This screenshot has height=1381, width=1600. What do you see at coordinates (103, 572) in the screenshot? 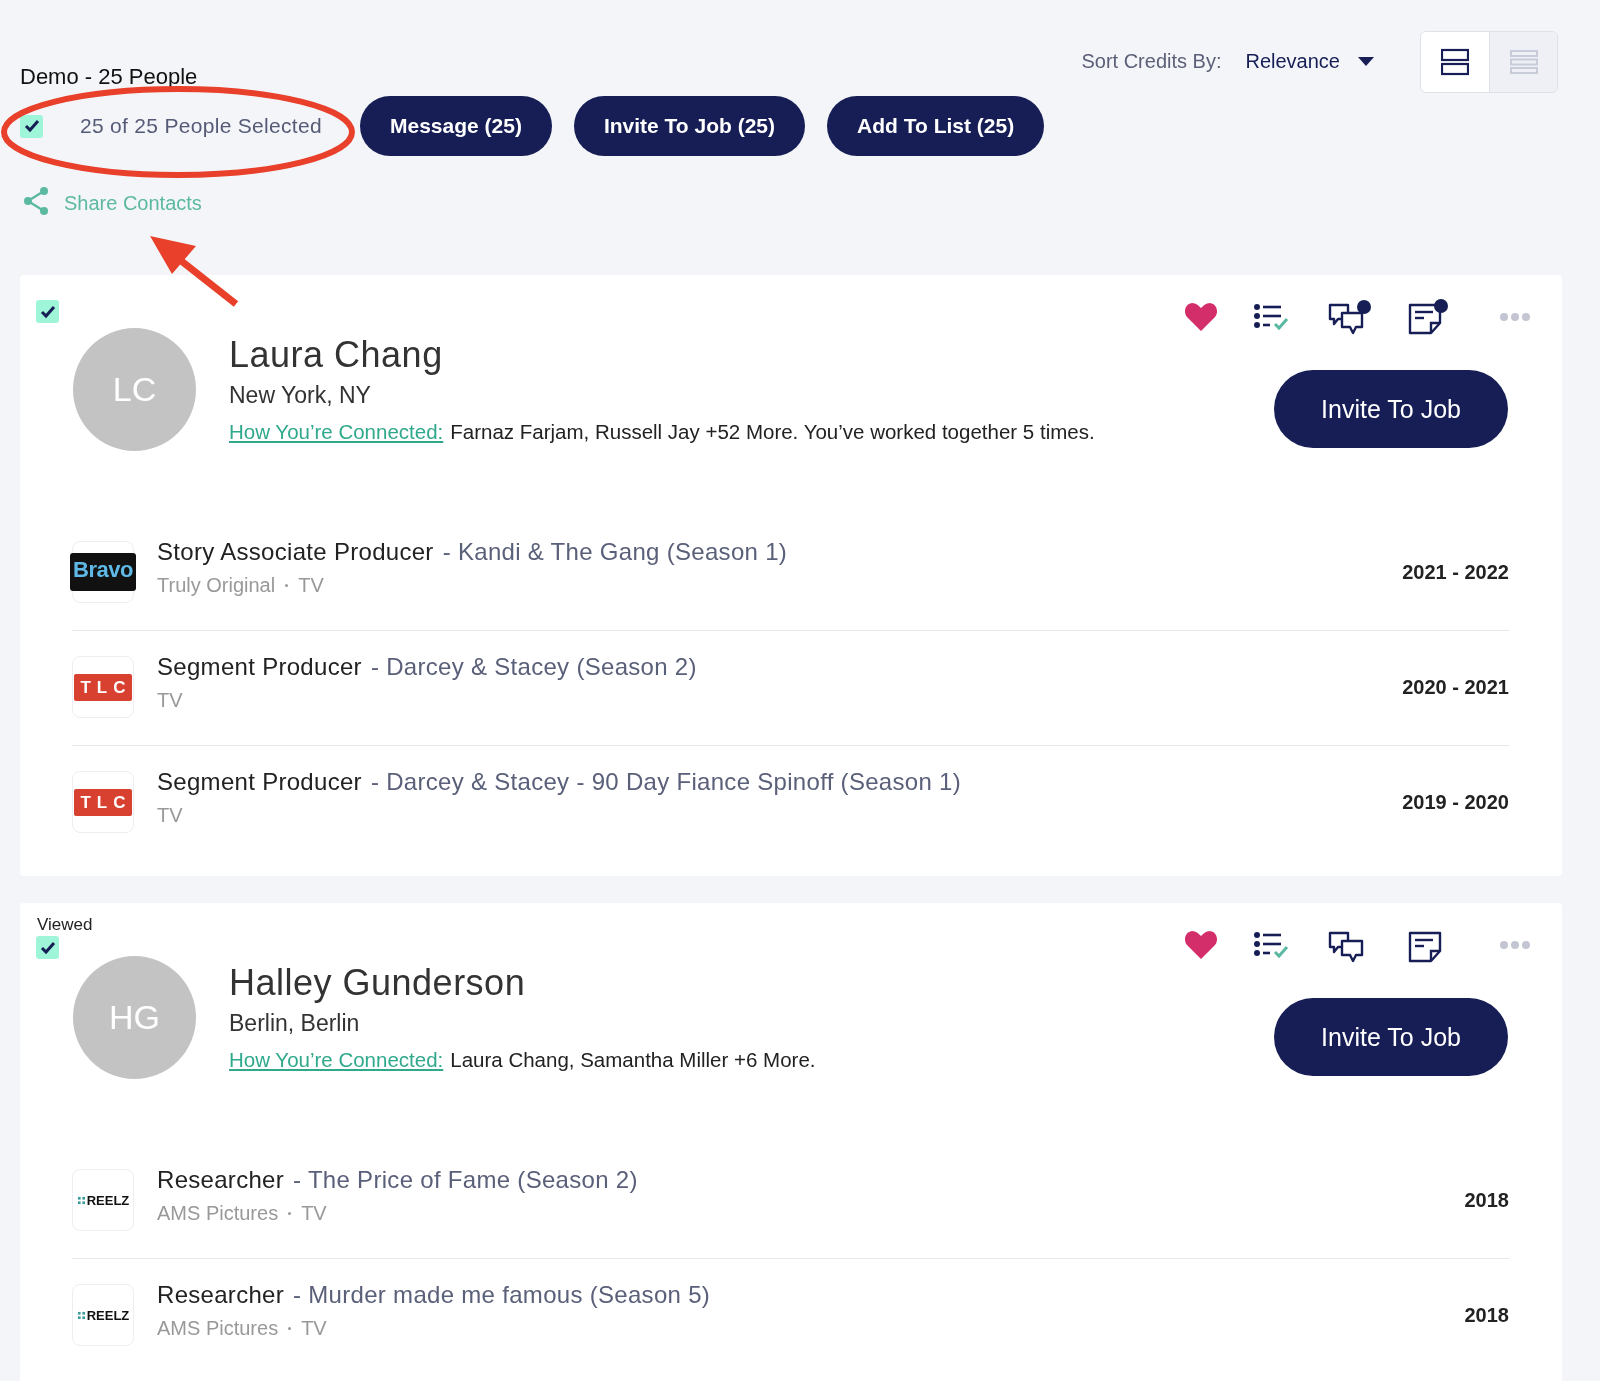
I see `channel-logo: Bravo` at bounding box center [103, 572].